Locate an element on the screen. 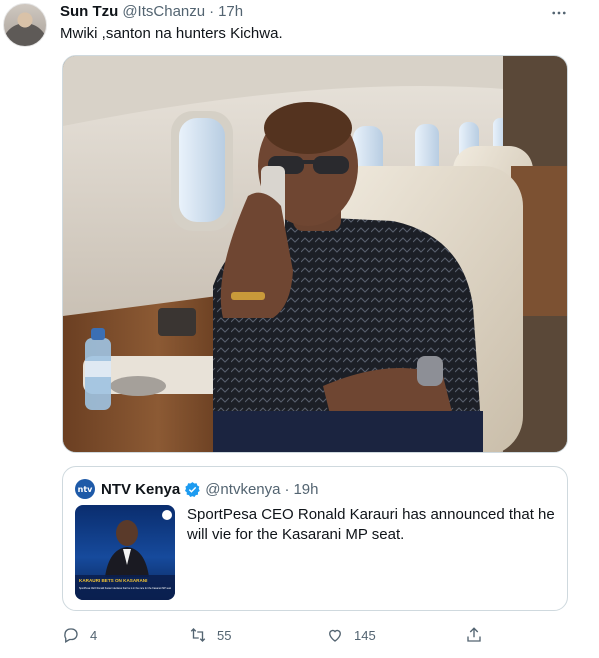 The width and height of the screenshot is (599, 658). tweet-text: Mwiki ,santon na hunters Kichwa. is located at coordinates (171, 33).